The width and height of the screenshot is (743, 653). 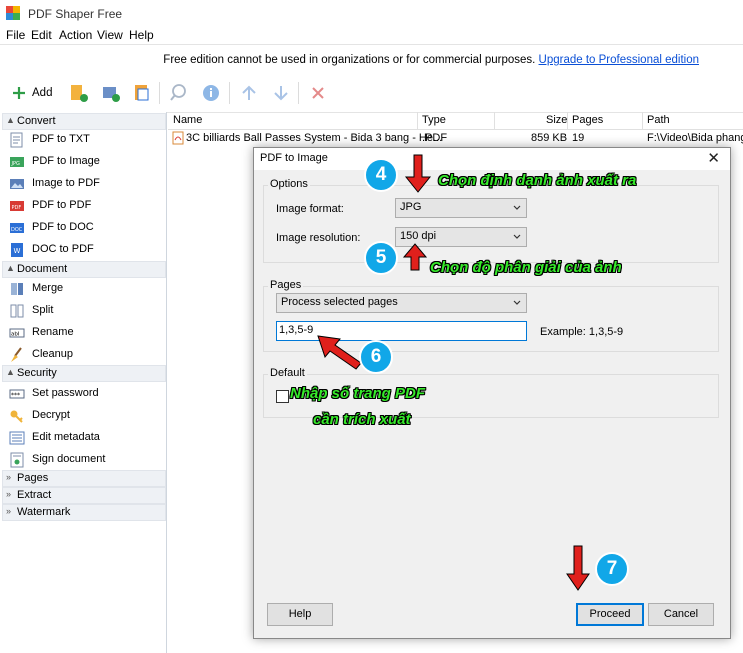 What do you see at coordinates (381, 175) in the screenshot?
I see `step-badge-4: 4` at bounding box center [381, 175].